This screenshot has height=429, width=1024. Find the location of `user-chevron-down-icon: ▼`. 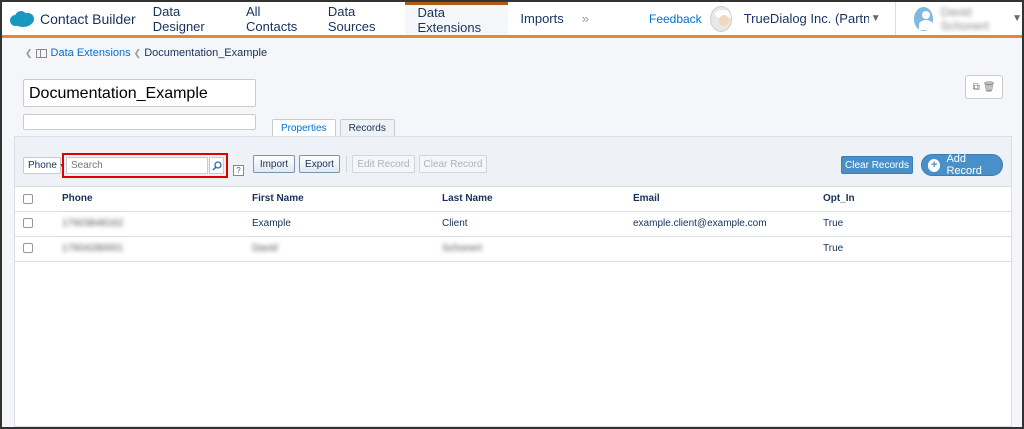

user-chevron-down-icon: ▼ is located at coordinates (1017, 18).